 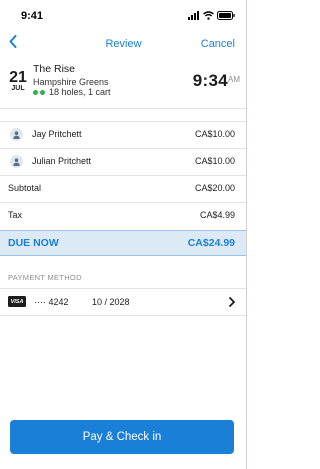 What do you see at coordinates (123, 161) in the screenshot?
I see `player-row: Julian Pritchett CA$10.00` at bounding box center [123, 161].